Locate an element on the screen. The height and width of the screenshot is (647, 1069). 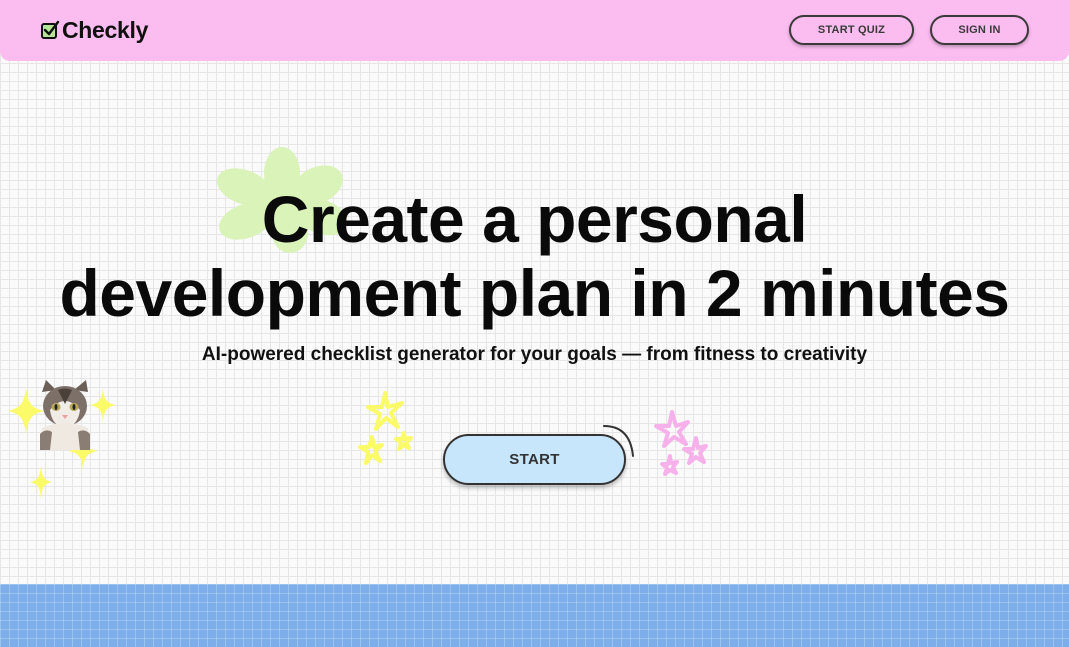
bottom-section is located at coordinates (534, 615).